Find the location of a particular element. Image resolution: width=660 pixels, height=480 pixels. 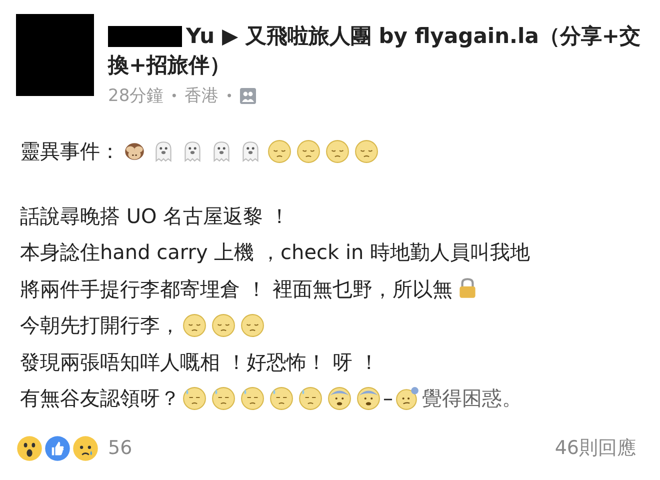

post-text: 今朝先打開行李， is located at coordinates (100, 325).